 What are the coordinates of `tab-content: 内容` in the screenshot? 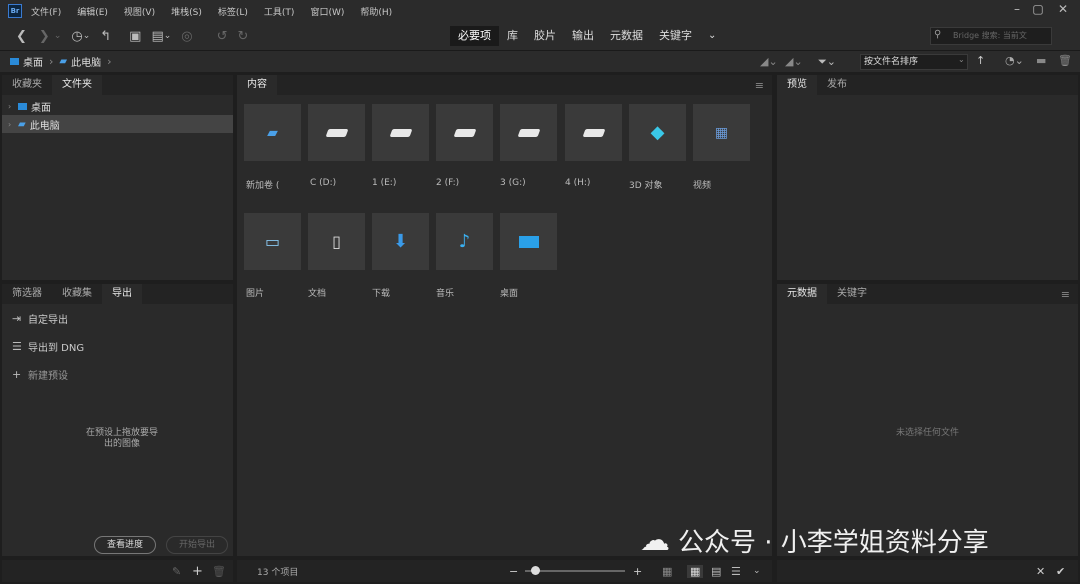 It's located at (257, 85).